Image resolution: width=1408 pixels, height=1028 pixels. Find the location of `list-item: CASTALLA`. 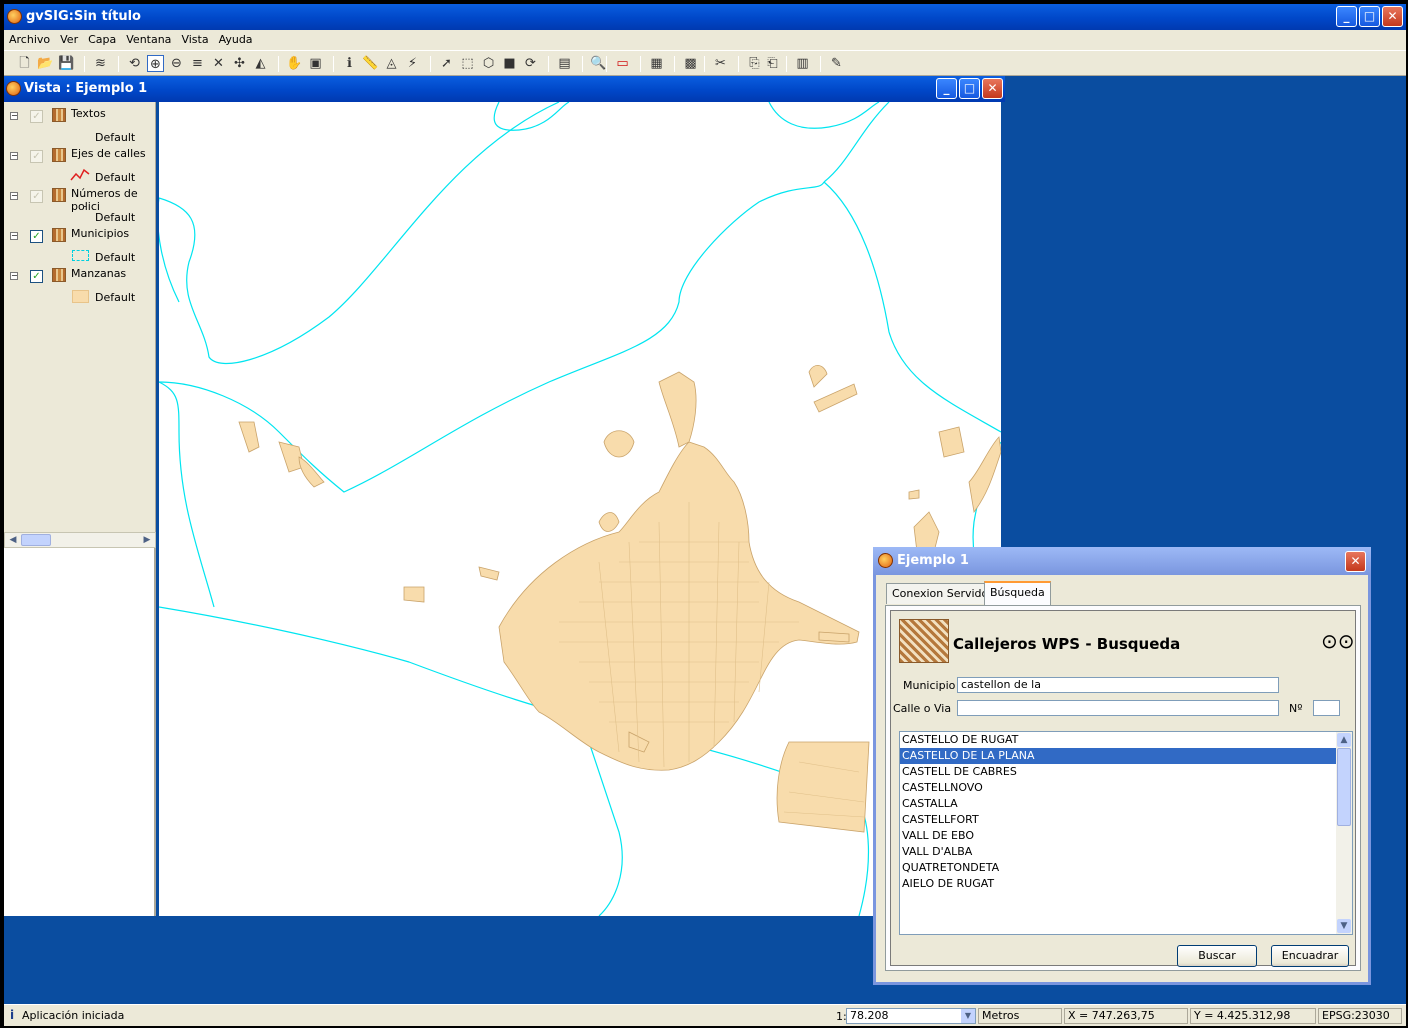

list-item: CASTALLA is located at coordinates (1126, 804).